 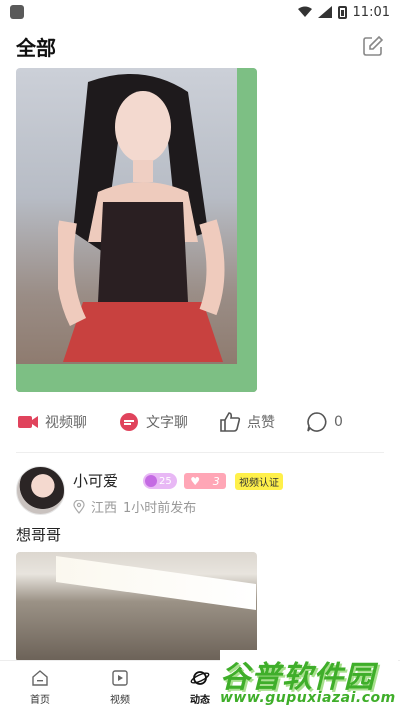 What do you see at coordinates (167, 423) in the screenshot?
I see `text-chat-label: 文字聊` at bounding box center [167, 423].